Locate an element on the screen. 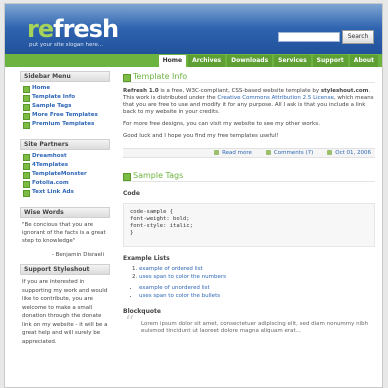  partner-text-link-ads: Text Link Ads is located at coordinates (65, 192).